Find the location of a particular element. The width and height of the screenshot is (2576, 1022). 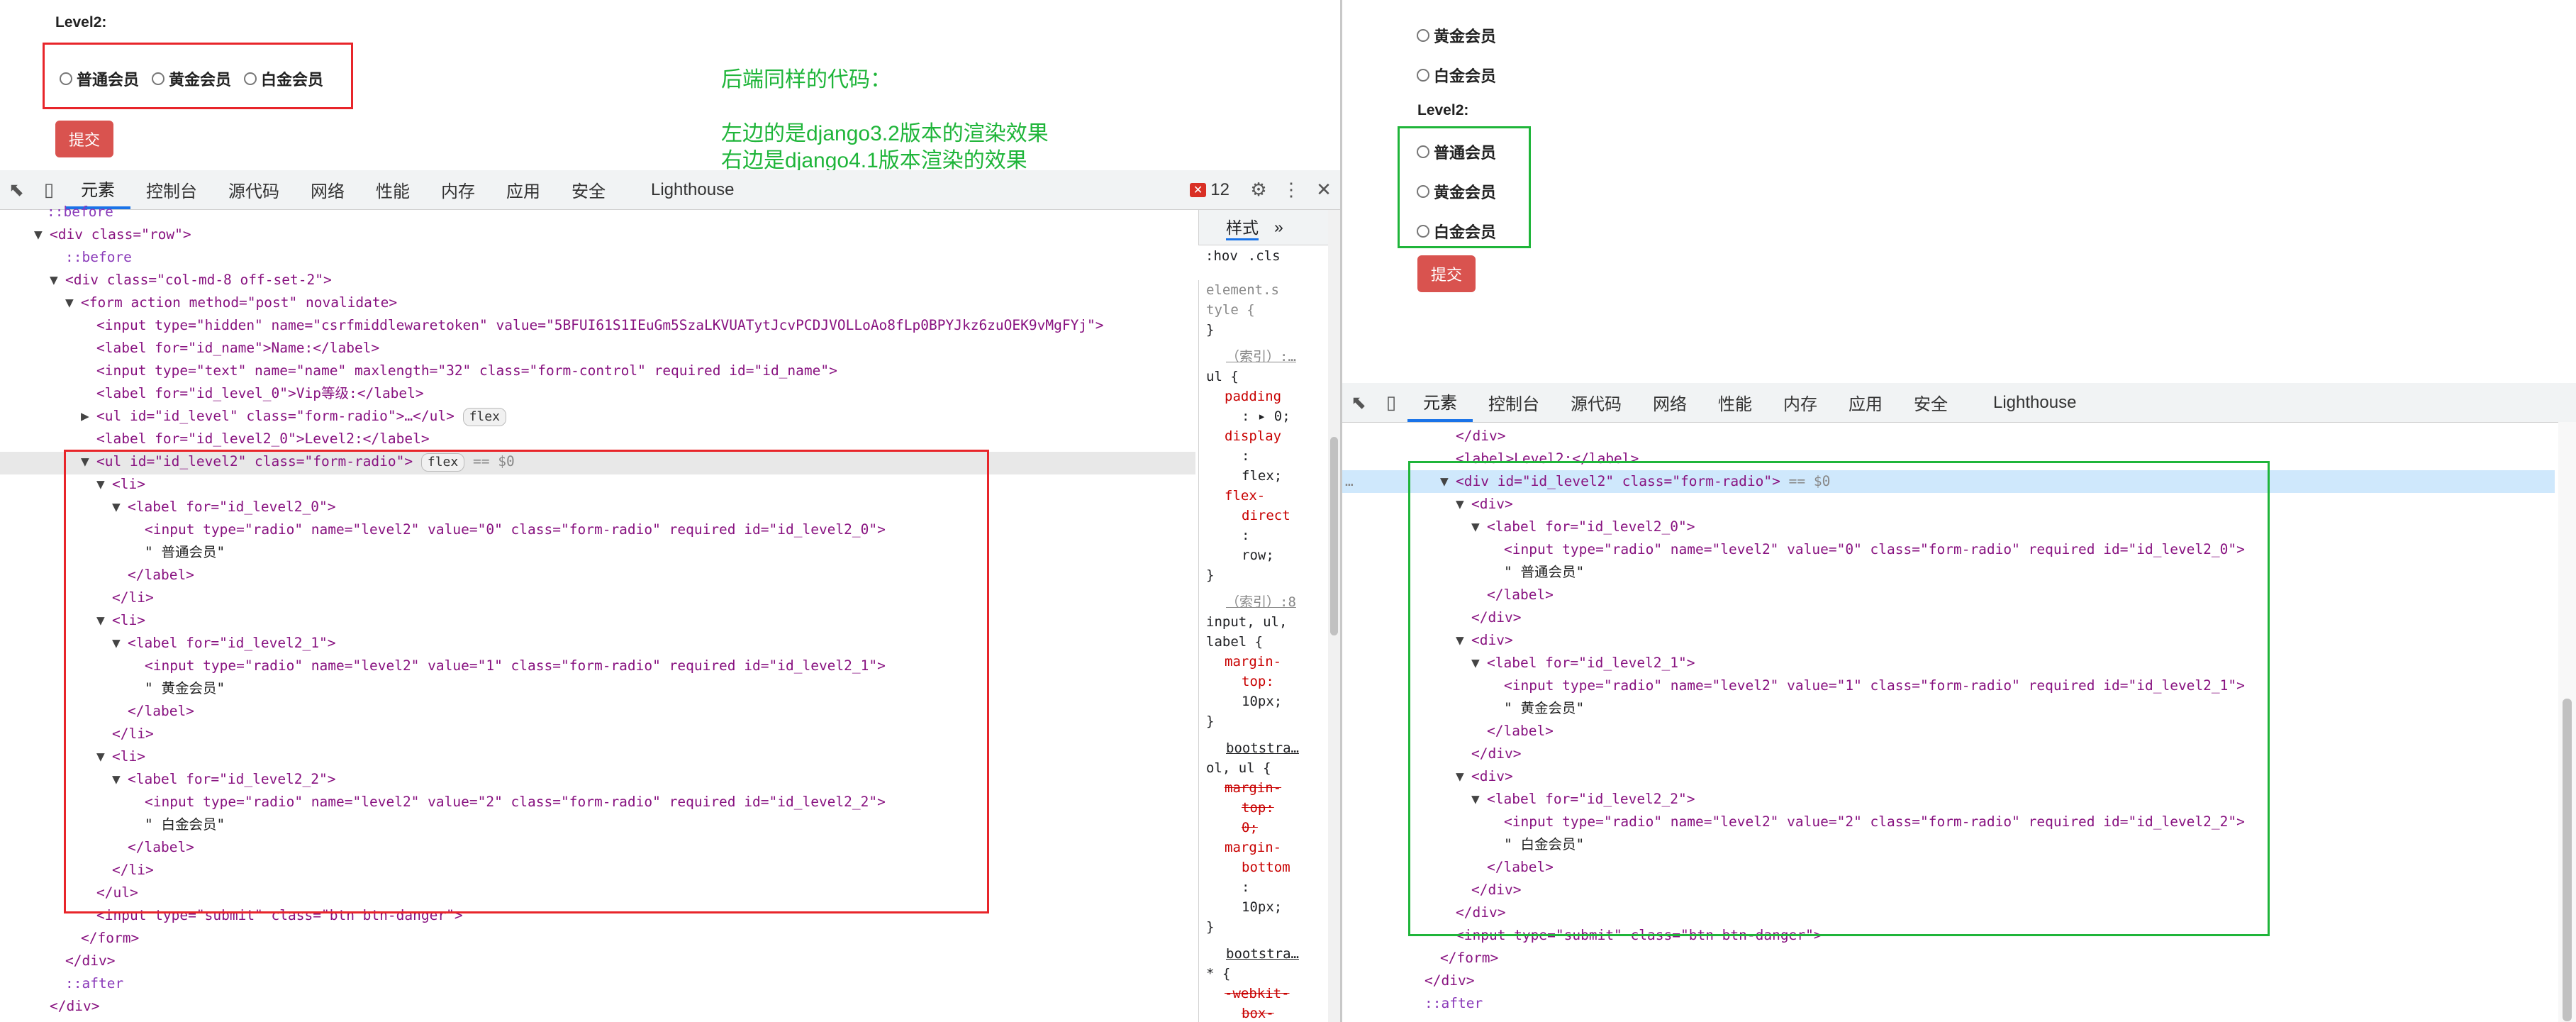

code-line: <label for="id_name">Name:</label> is located at coordinates (238, 348).